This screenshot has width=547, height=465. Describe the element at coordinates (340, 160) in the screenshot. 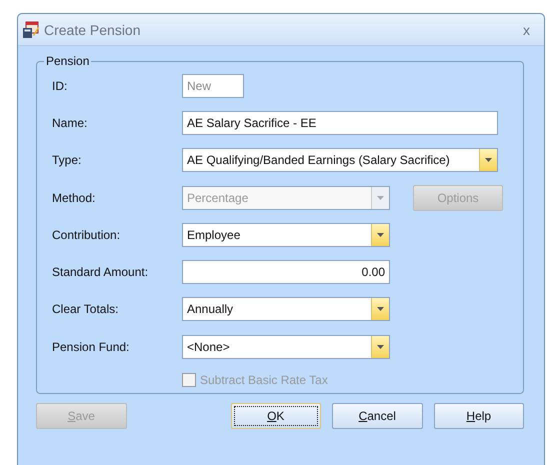

I see `dropdown-field: AE Qualifying/Banded Earnings (Salary Sacrifice)` at that location.